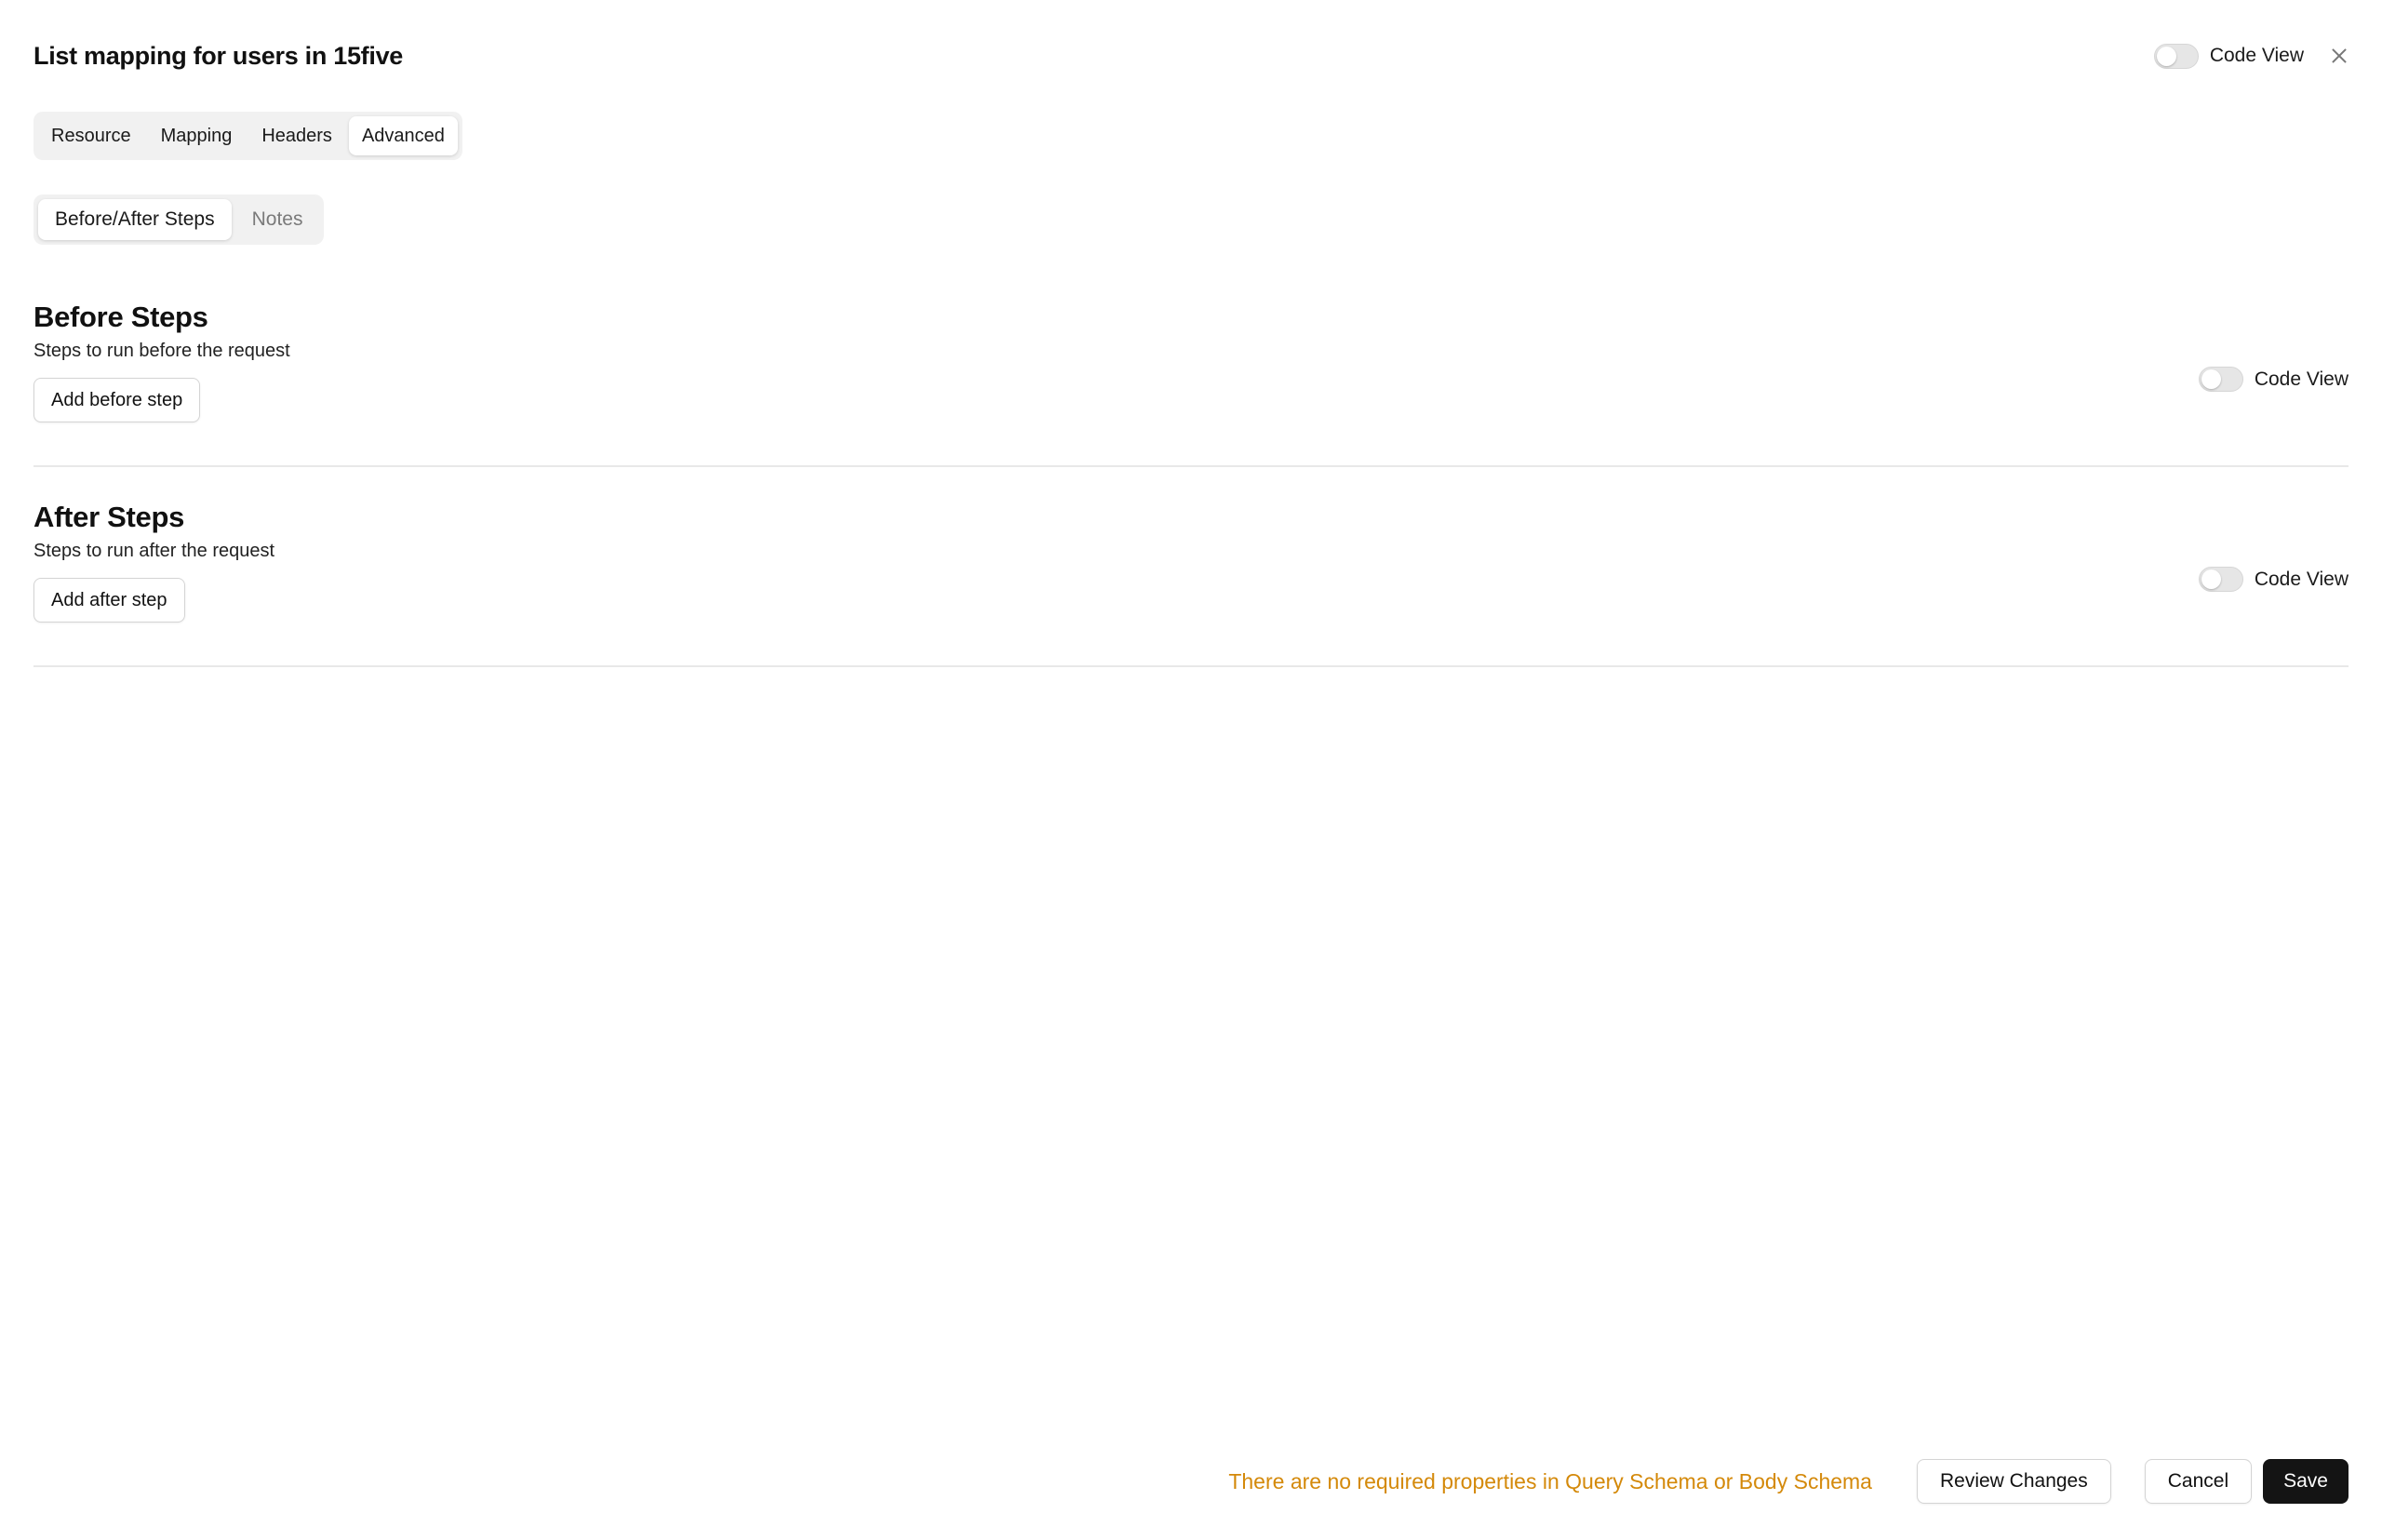 The height and width of the screenshot is (1540, 2382). Describe the element at coordinates (135, 219) in the screenshot. I see `subtab-before-after-steps: Before/After Steps` at that location.